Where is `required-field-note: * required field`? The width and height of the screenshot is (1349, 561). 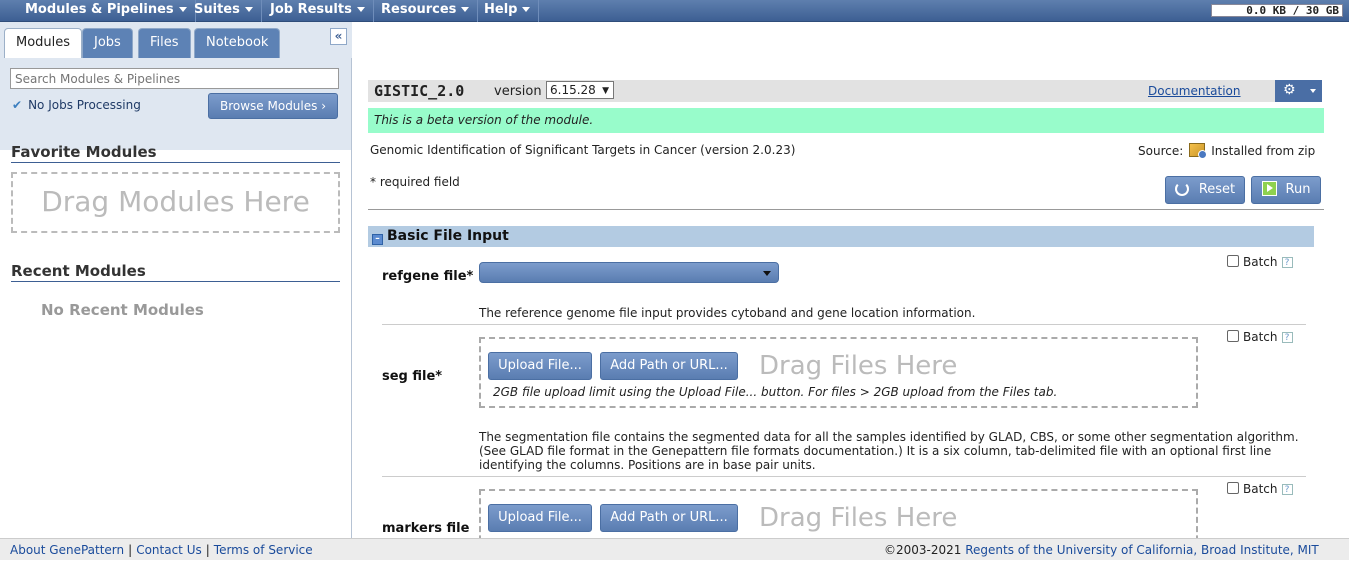 required-field-note: * required field is located at coordinates (415, 182).